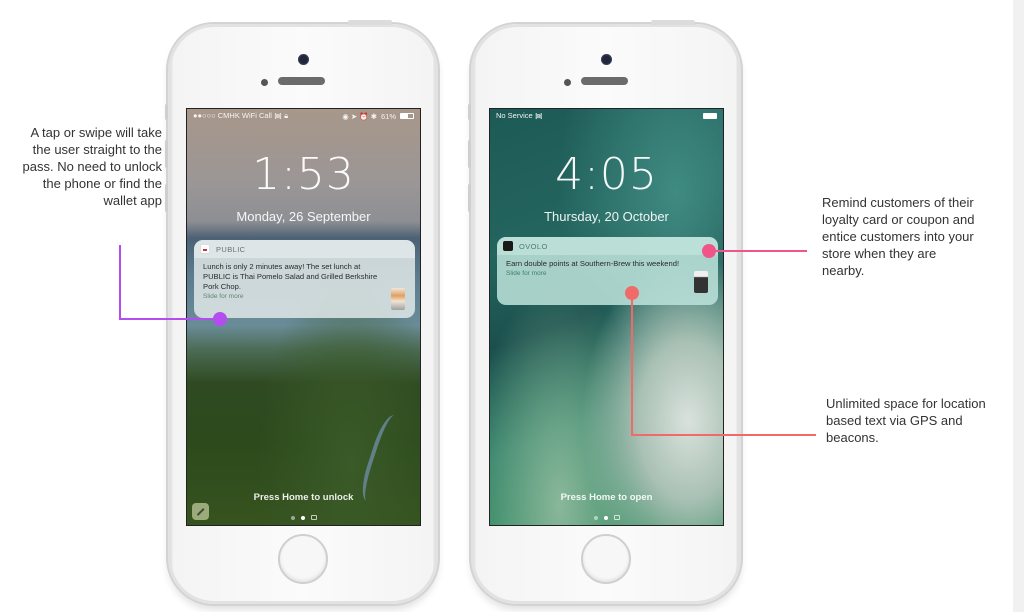 Image resolution: width=1024 pixels, height=612 pixels. I want to click on notification-app-name: PUBLIC, so click(231, 249).